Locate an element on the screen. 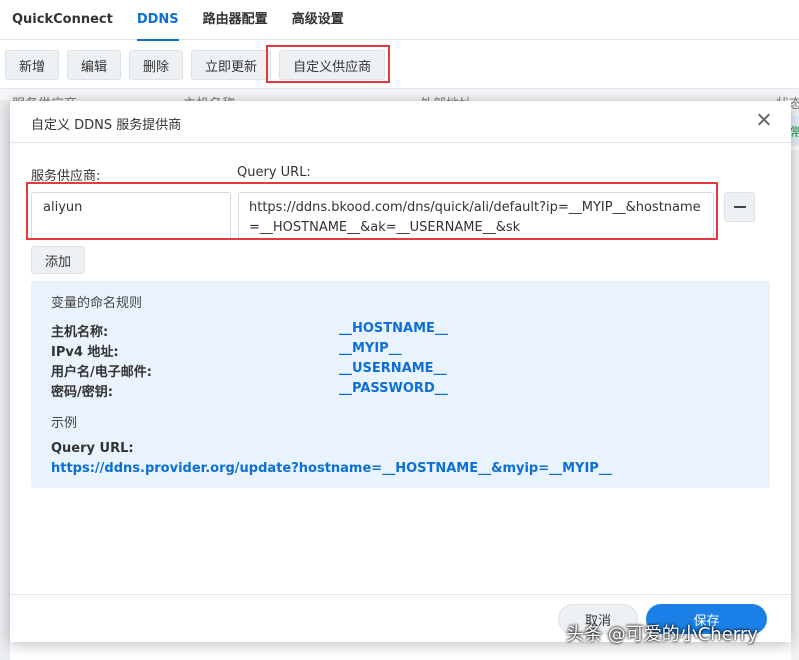  variable-key-ipv4: IPv4 地址: is located at coordinates (85, 352).